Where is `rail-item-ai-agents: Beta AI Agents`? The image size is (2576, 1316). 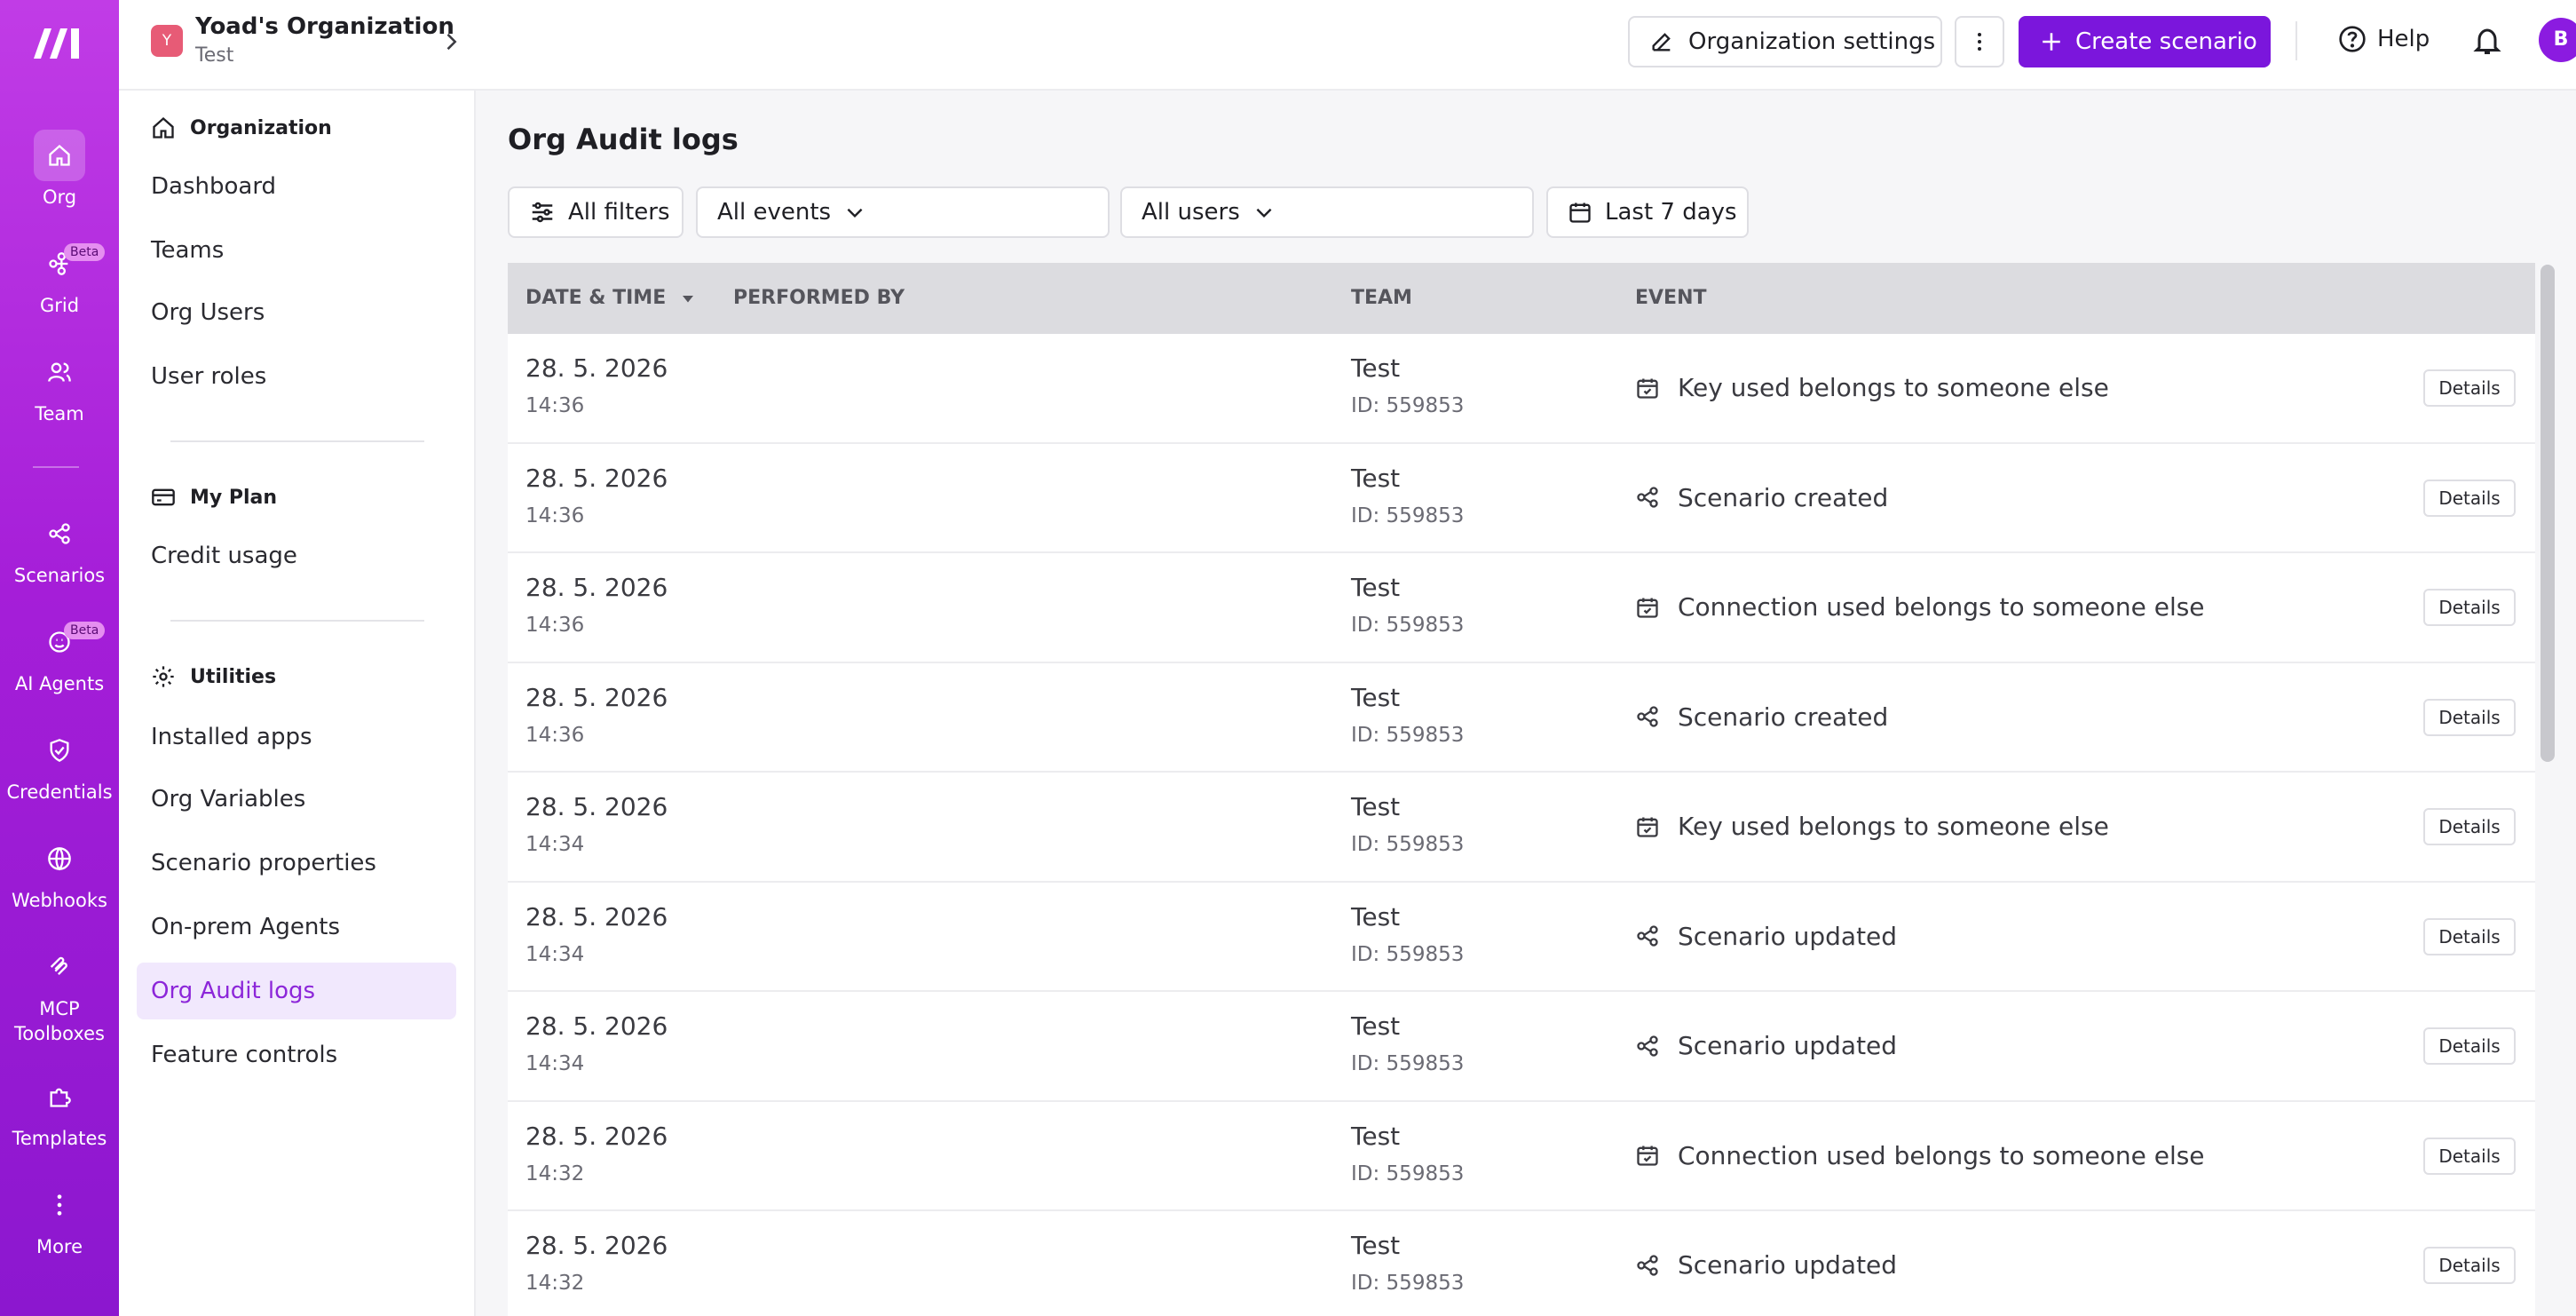 rail-item-ai-agents: Beta AI Agents is located at coordinates (59, 656).